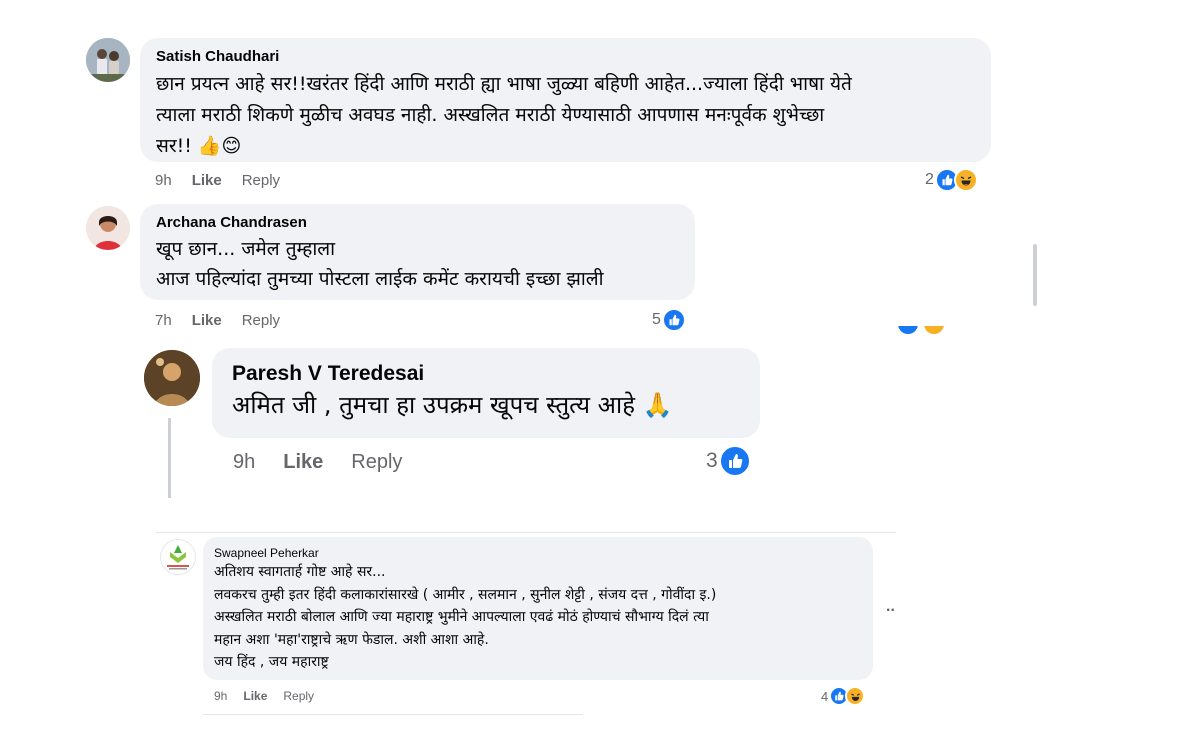 The height and width of the screenshot is (738, 1200). What do you see at coordinates (538, 553) in the screenshot?
I see `comment-author: Swapneel Peherkar` at bounding box center [538, 553].